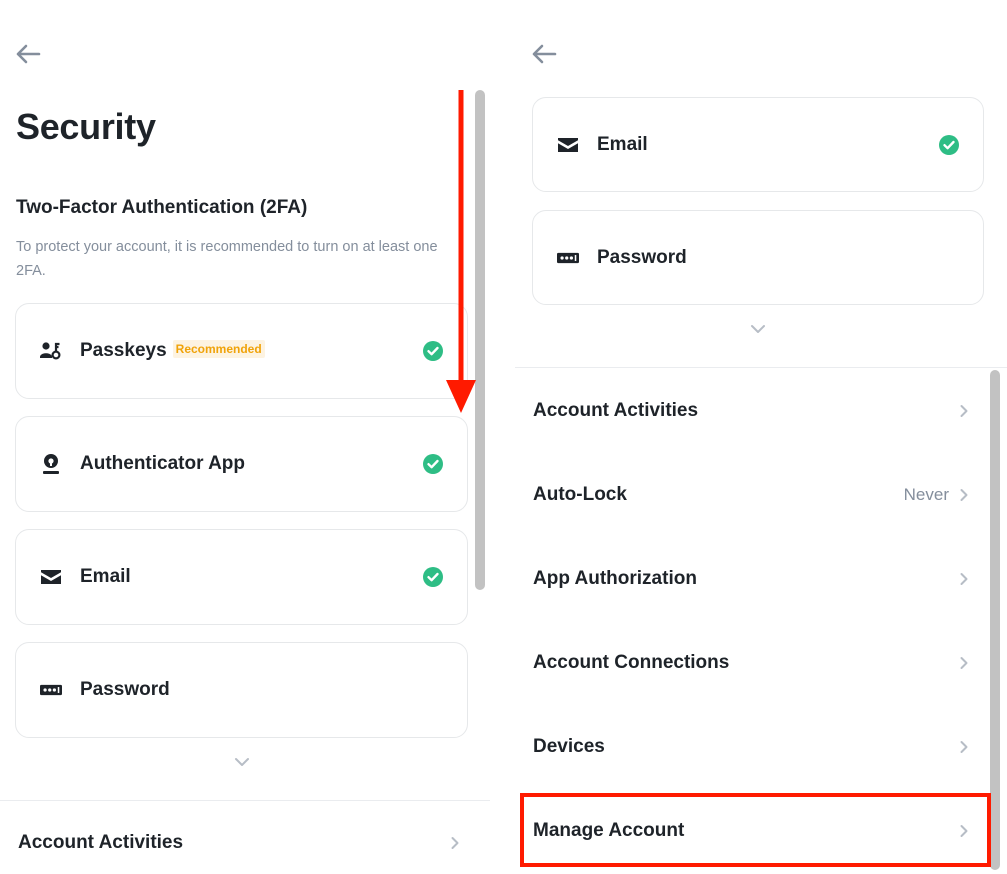 The image size is (1007, 874). Describe the element at coordinates (461, 251) in the screenshot. I see `scroll-down-annotation-arrow` at that location.